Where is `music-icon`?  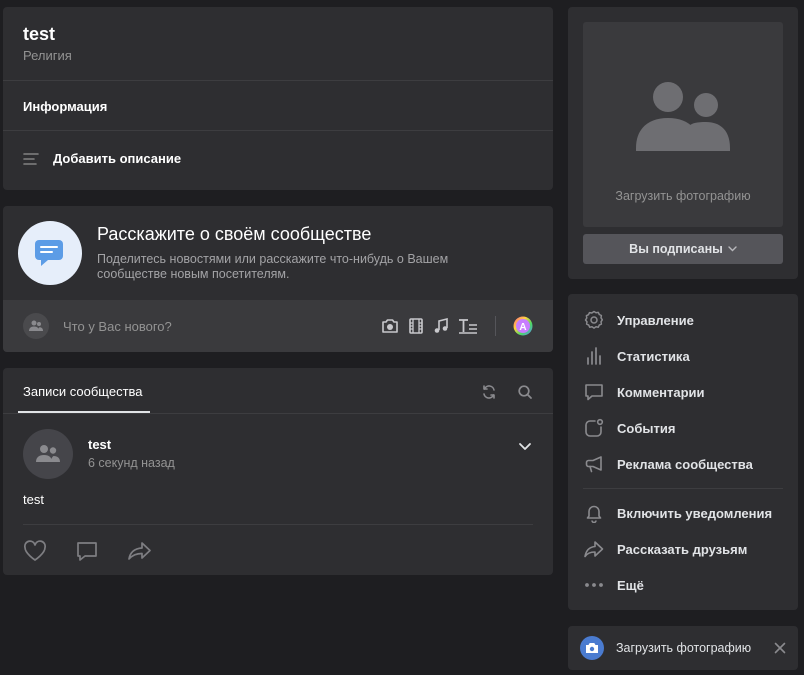
music-icon is located at coordinates (441, 326).